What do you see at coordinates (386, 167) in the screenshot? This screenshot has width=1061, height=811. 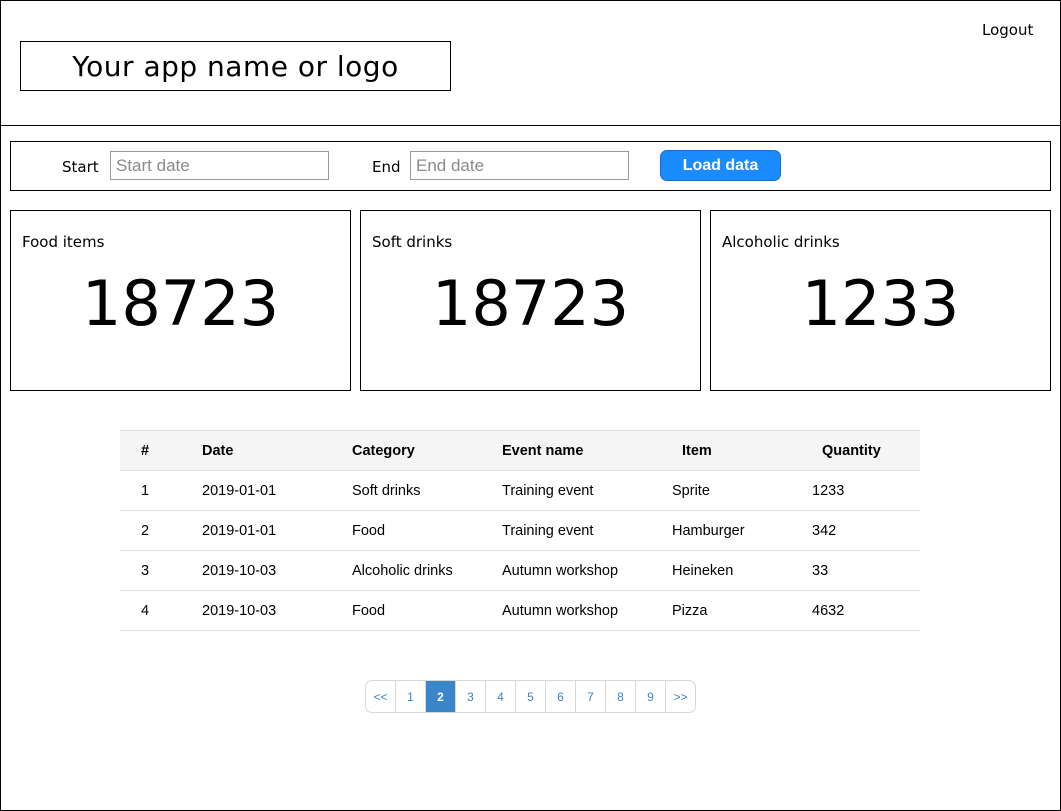 I see `end-date-label: End` at bounding box center [386, 167].